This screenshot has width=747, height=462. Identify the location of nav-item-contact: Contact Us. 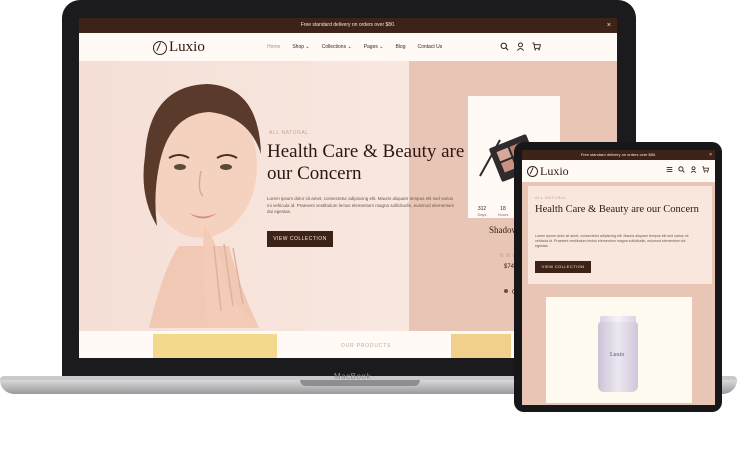
(429, 47).